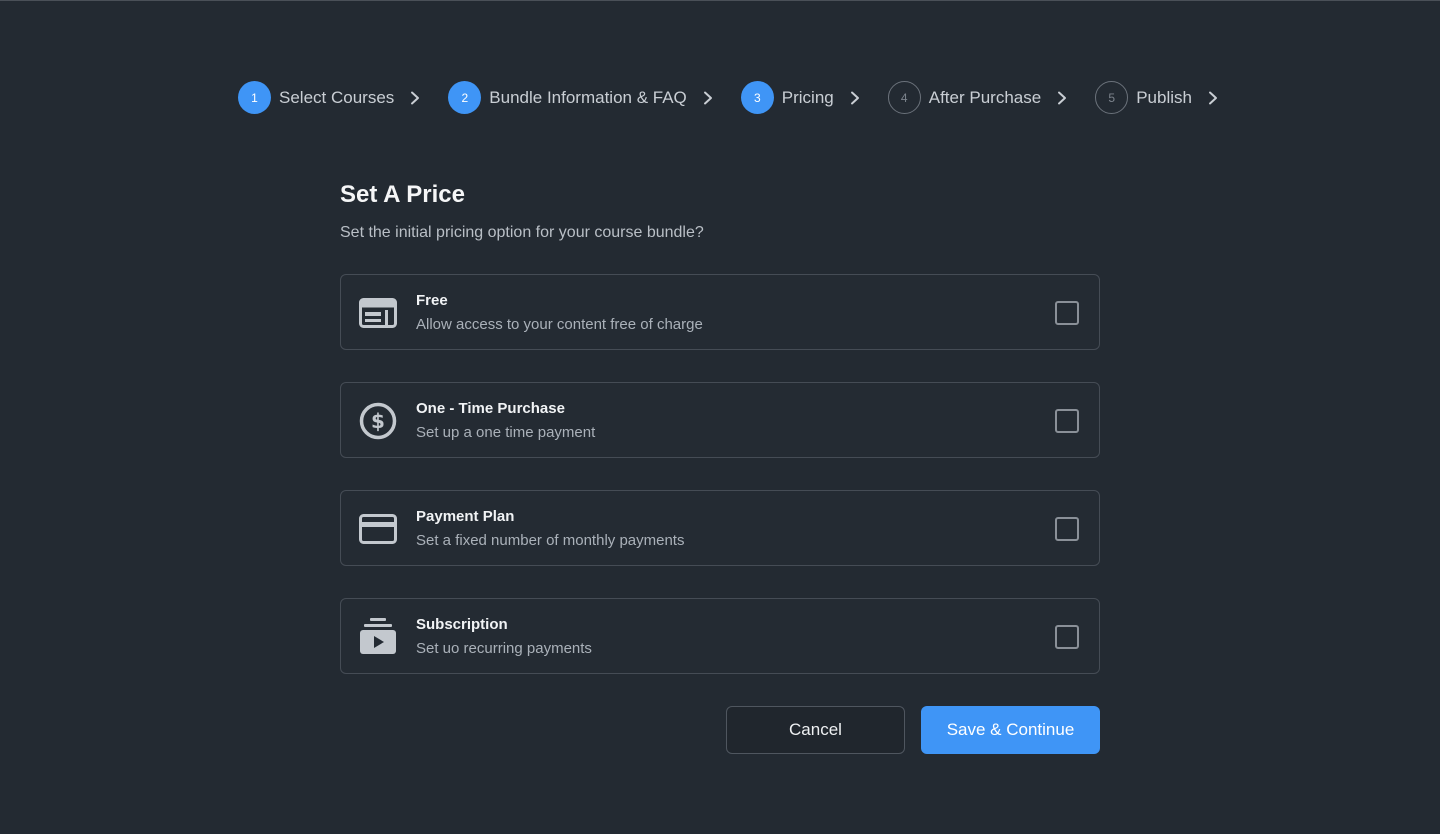 Image resolution: width=1440 pixels, height=834 pixels. I want to click on layout-icon, so click(378, 313).